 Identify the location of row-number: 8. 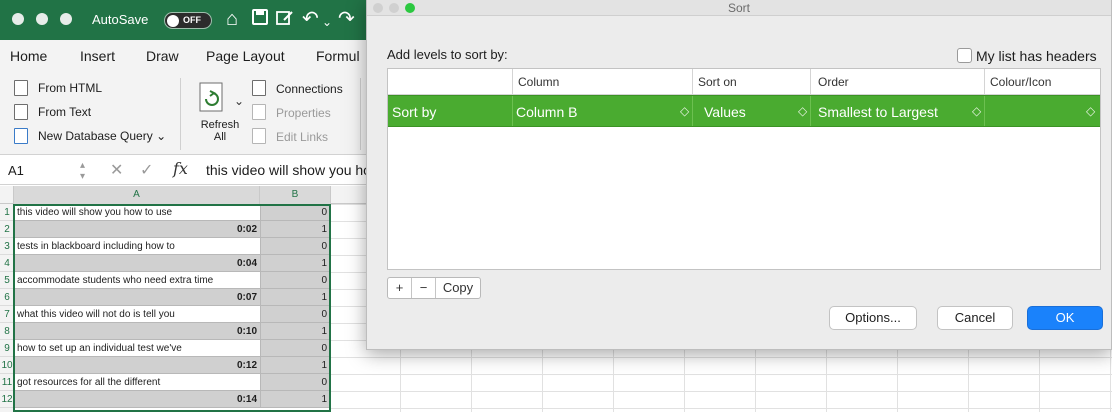
(7, 331).